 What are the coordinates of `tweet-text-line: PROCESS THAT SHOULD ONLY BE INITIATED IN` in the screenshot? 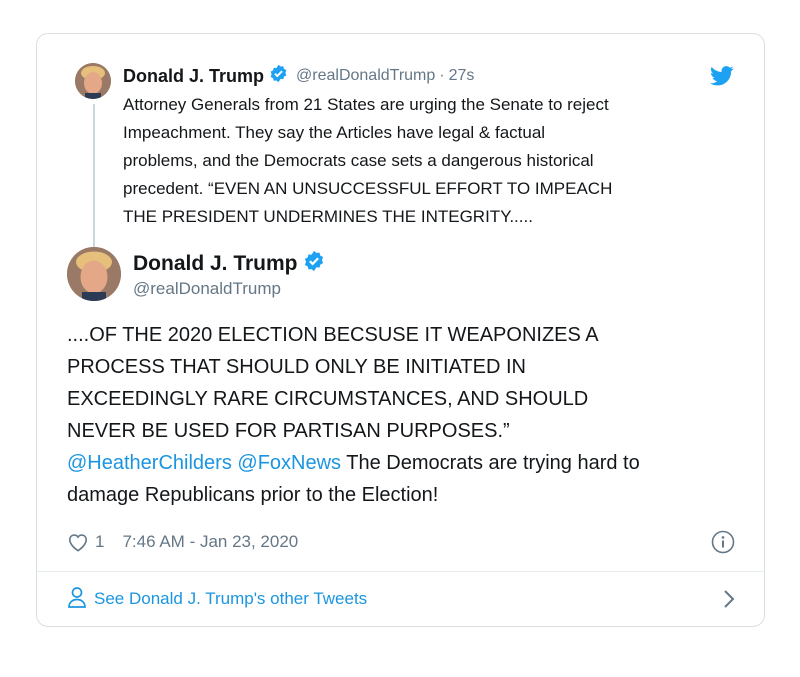 It's located at (296, 367).